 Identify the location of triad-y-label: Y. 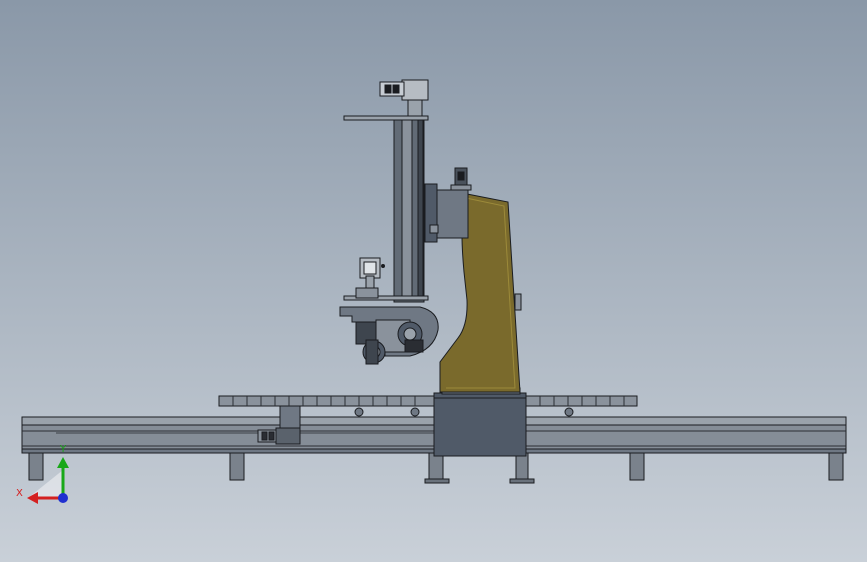
(63, 449).